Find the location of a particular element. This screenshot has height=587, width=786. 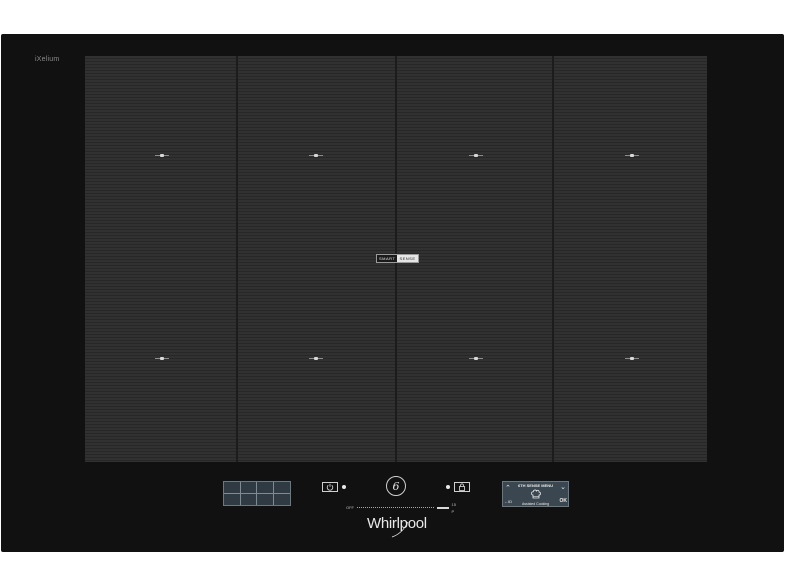

sixth-sense-button: 6 is located at coordinates (396, 486).